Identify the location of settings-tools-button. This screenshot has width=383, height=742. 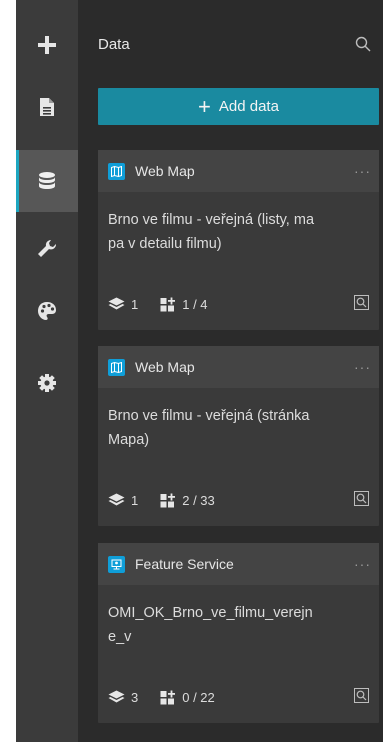
(47, 249).